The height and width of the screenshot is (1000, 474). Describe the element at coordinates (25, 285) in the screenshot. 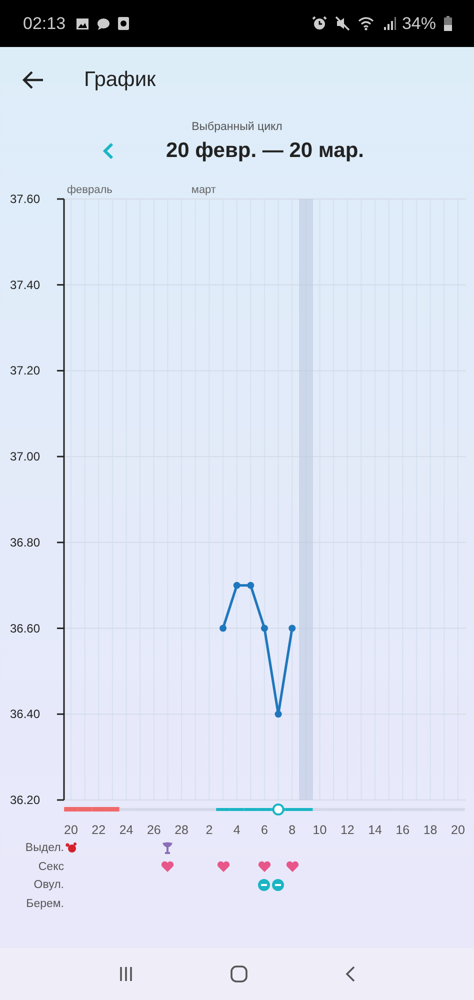

I see `y-tick-label: 37.40` at that location.